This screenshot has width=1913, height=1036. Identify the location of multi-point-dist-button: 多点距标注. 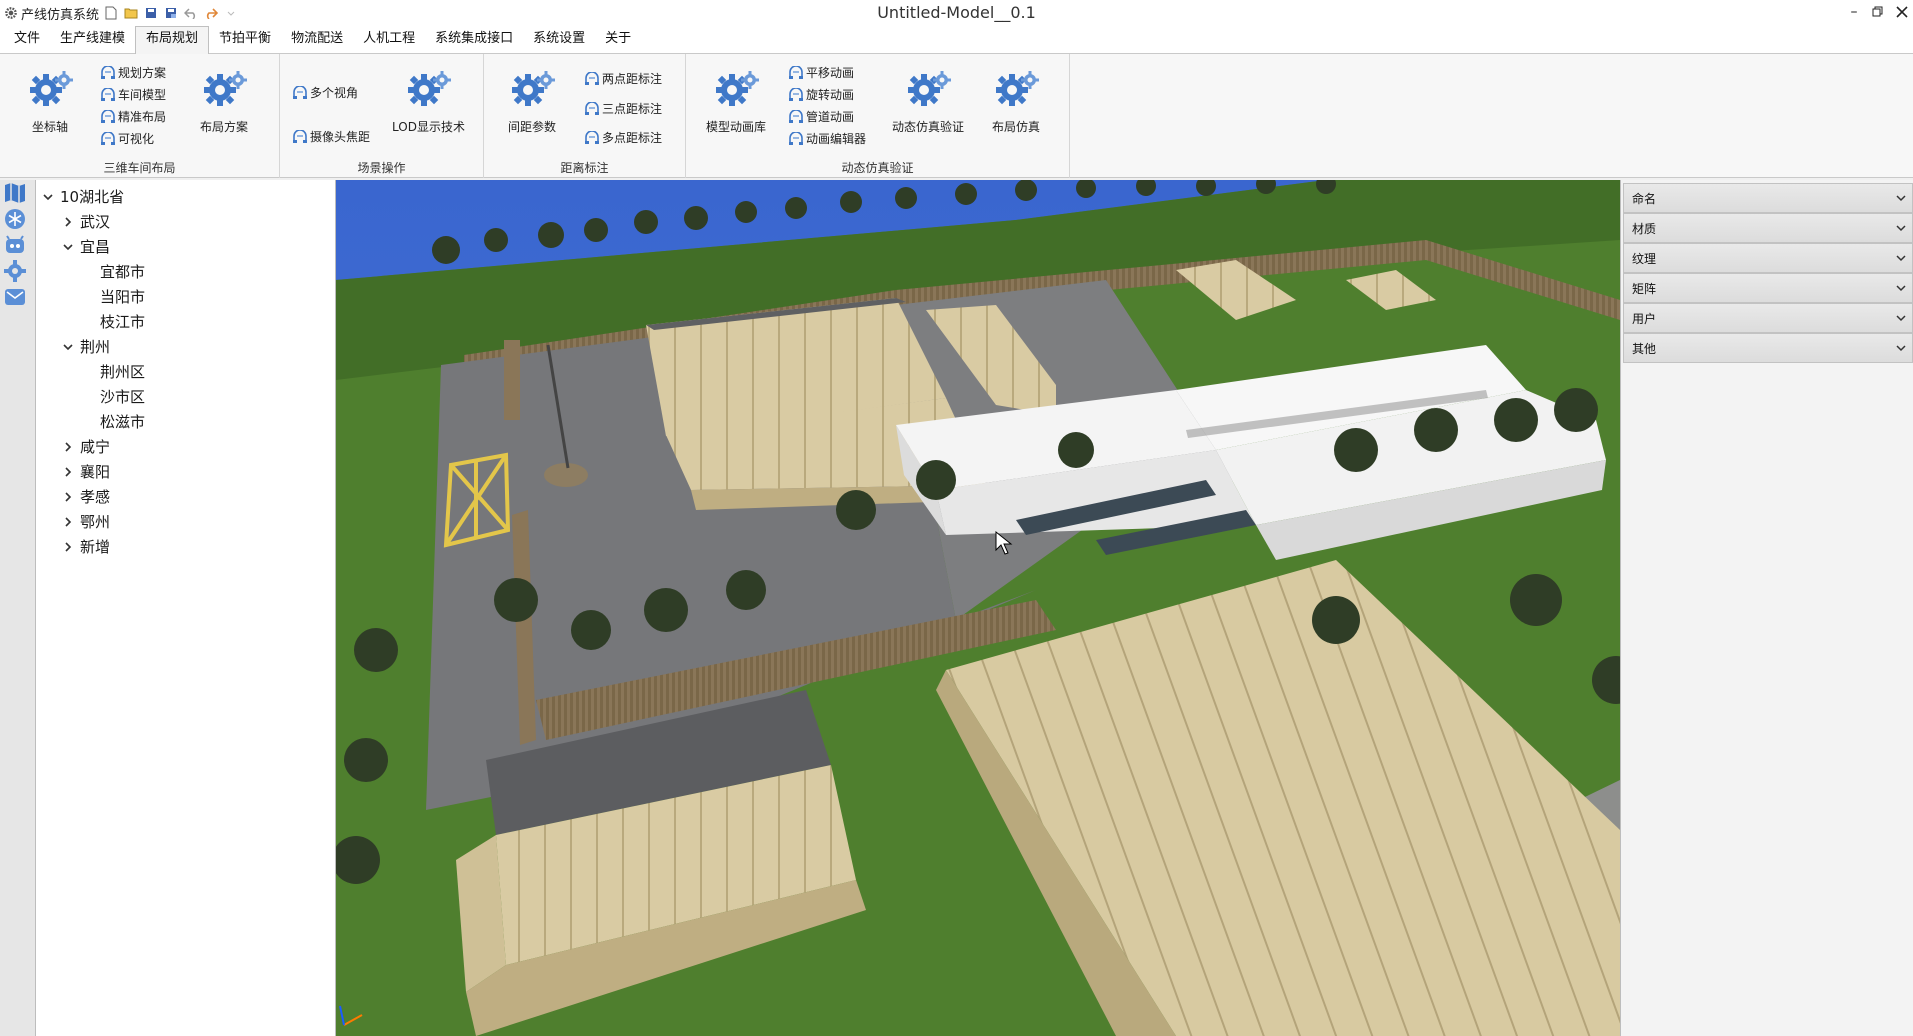
(623, 137).